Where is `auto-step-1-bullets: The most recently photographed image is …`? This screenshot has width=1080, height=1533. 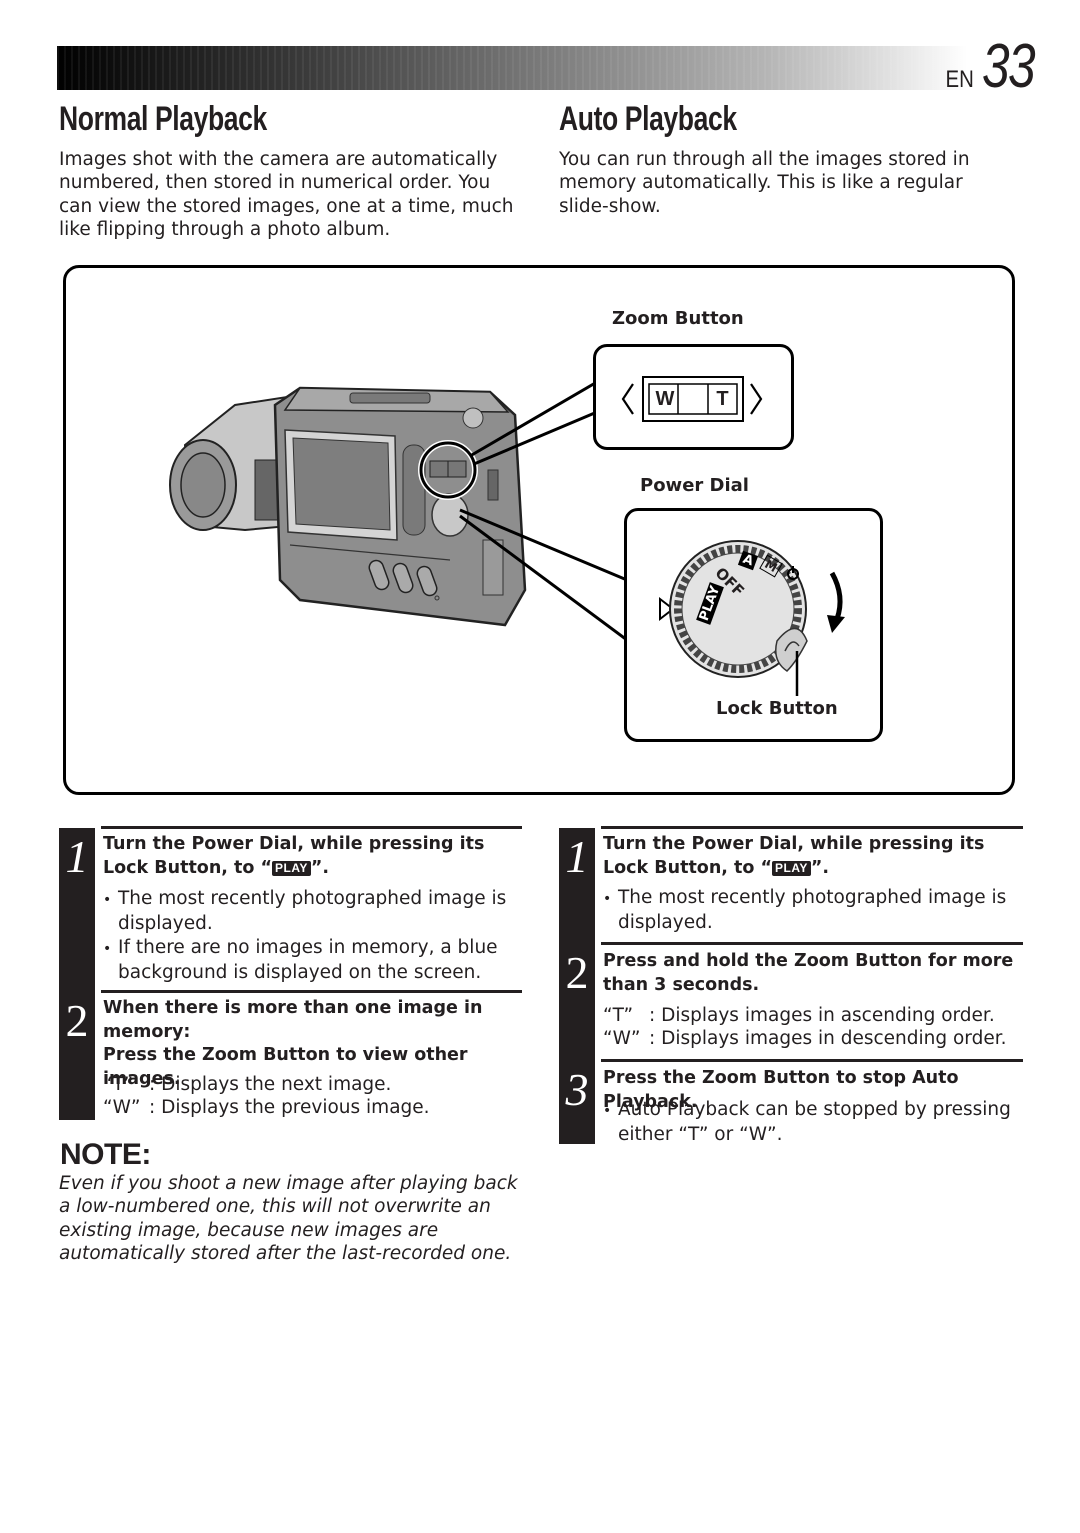
auto-step-1-bullets: The most recently photographed image is … is located at coordinates (813, 910).